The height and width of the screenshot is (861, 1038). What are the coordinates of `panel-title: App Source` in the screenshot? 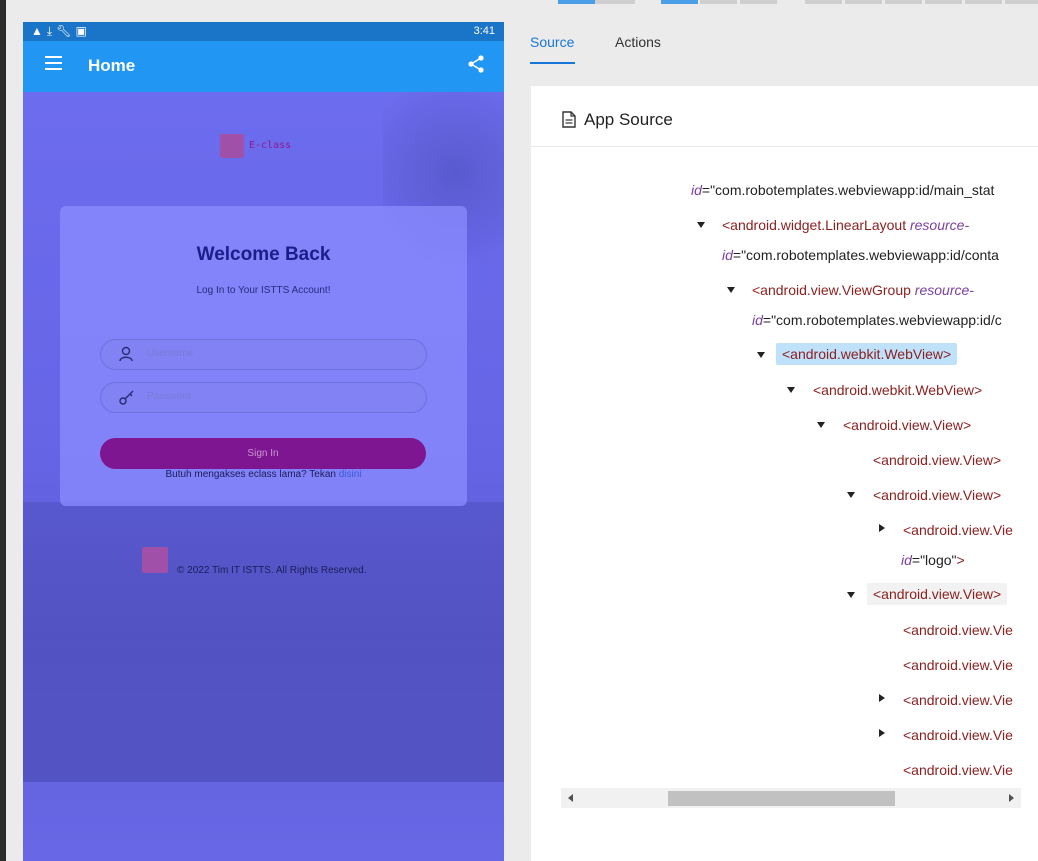 It's located at (628, 119).